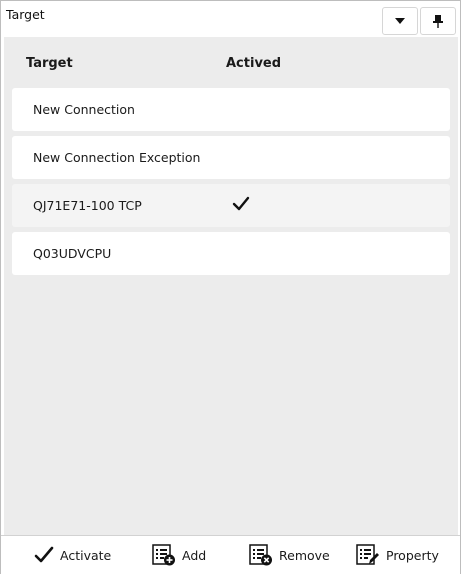 Image resolution: width=461 pixels, height=574 pixels. Describe the element at coordinates (231, 157) in the screenshot. I see `table-row: New Connection Exception` at that location.